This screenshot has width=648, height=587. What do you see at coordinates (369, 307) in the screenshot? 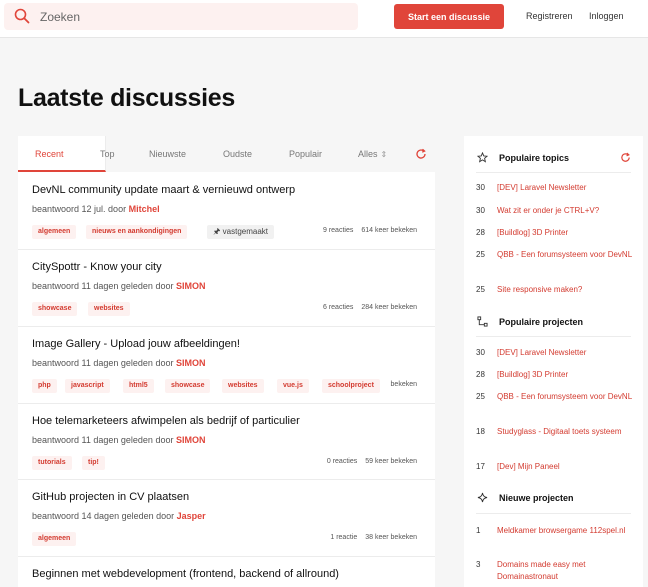
I see `thread-stats: 6 reacties 284 keer bekeken` at bounding box center [369, 307].